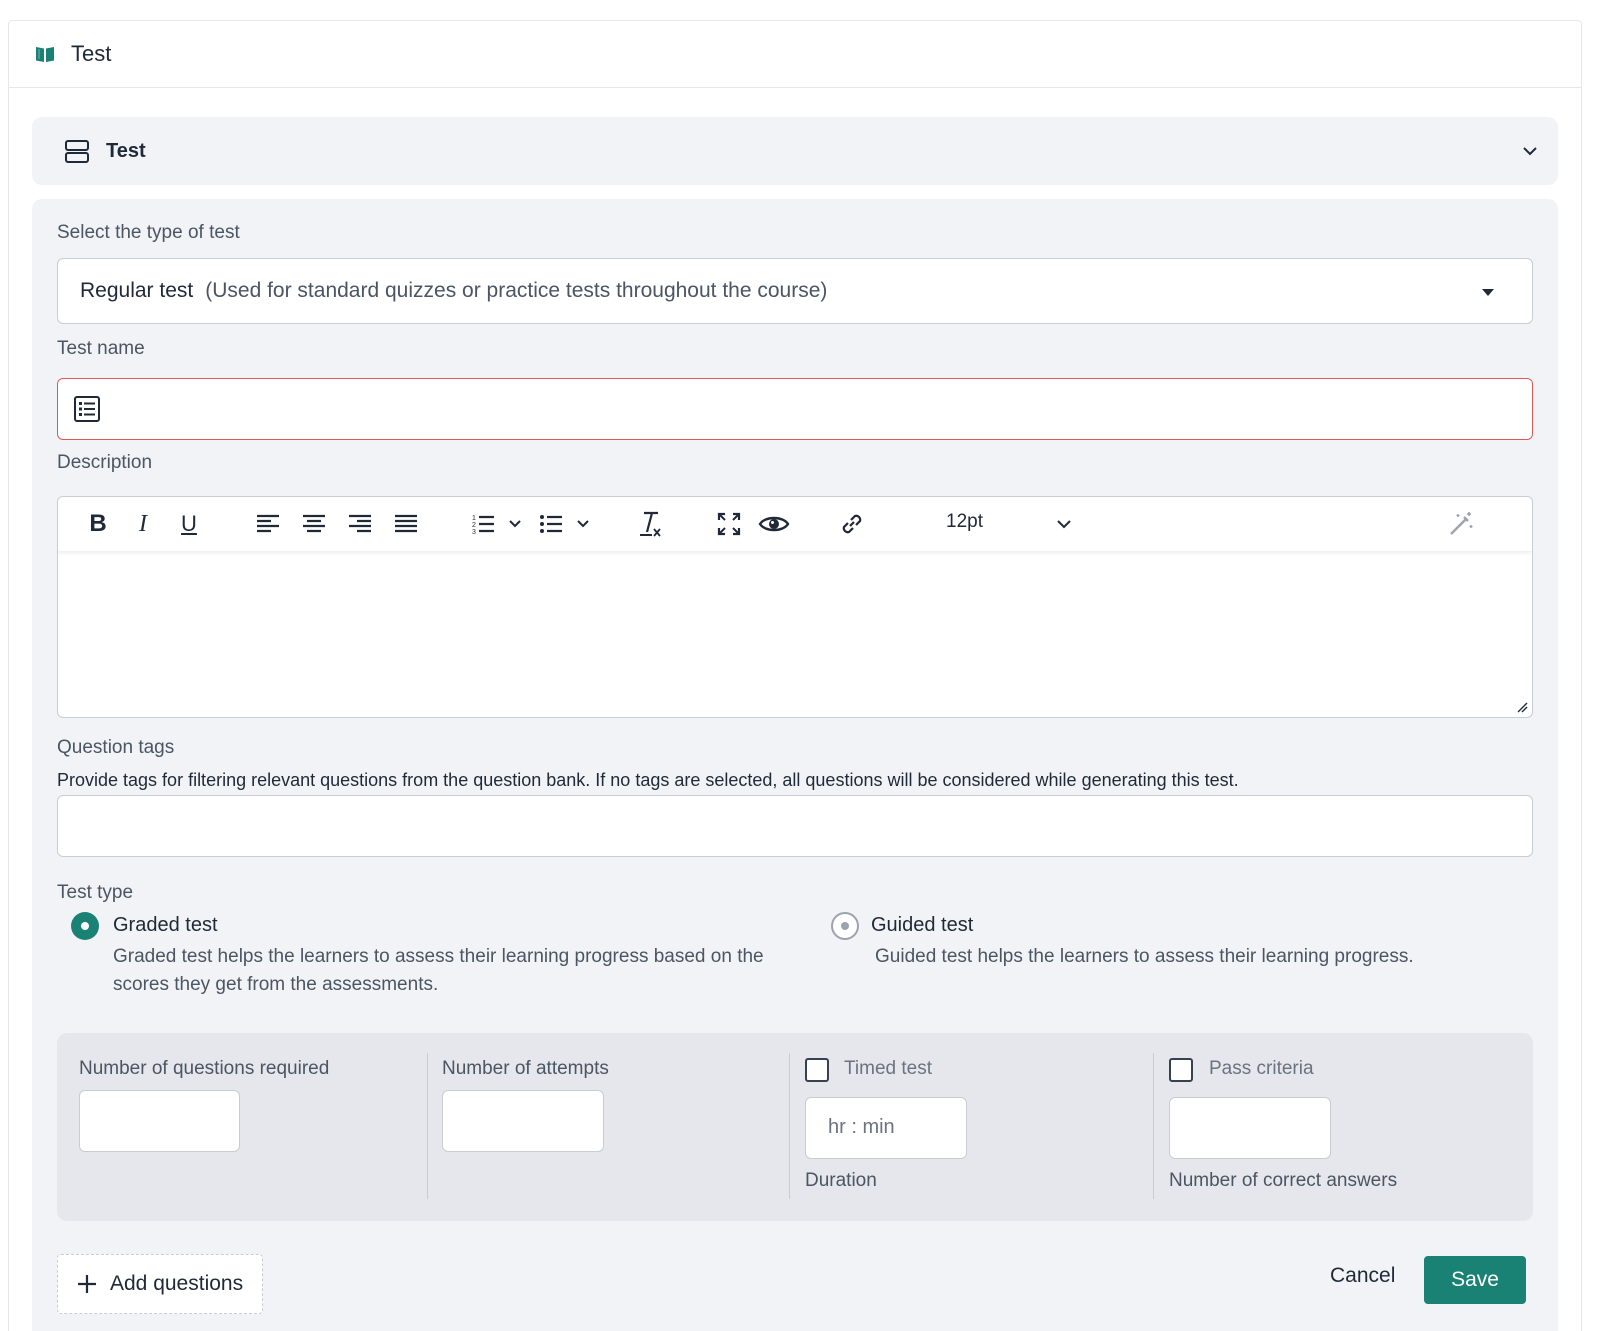 Image resolution: width=1598 pixels, height=1331 pixels. I want to click on align-center-icon, so click(314, 523).